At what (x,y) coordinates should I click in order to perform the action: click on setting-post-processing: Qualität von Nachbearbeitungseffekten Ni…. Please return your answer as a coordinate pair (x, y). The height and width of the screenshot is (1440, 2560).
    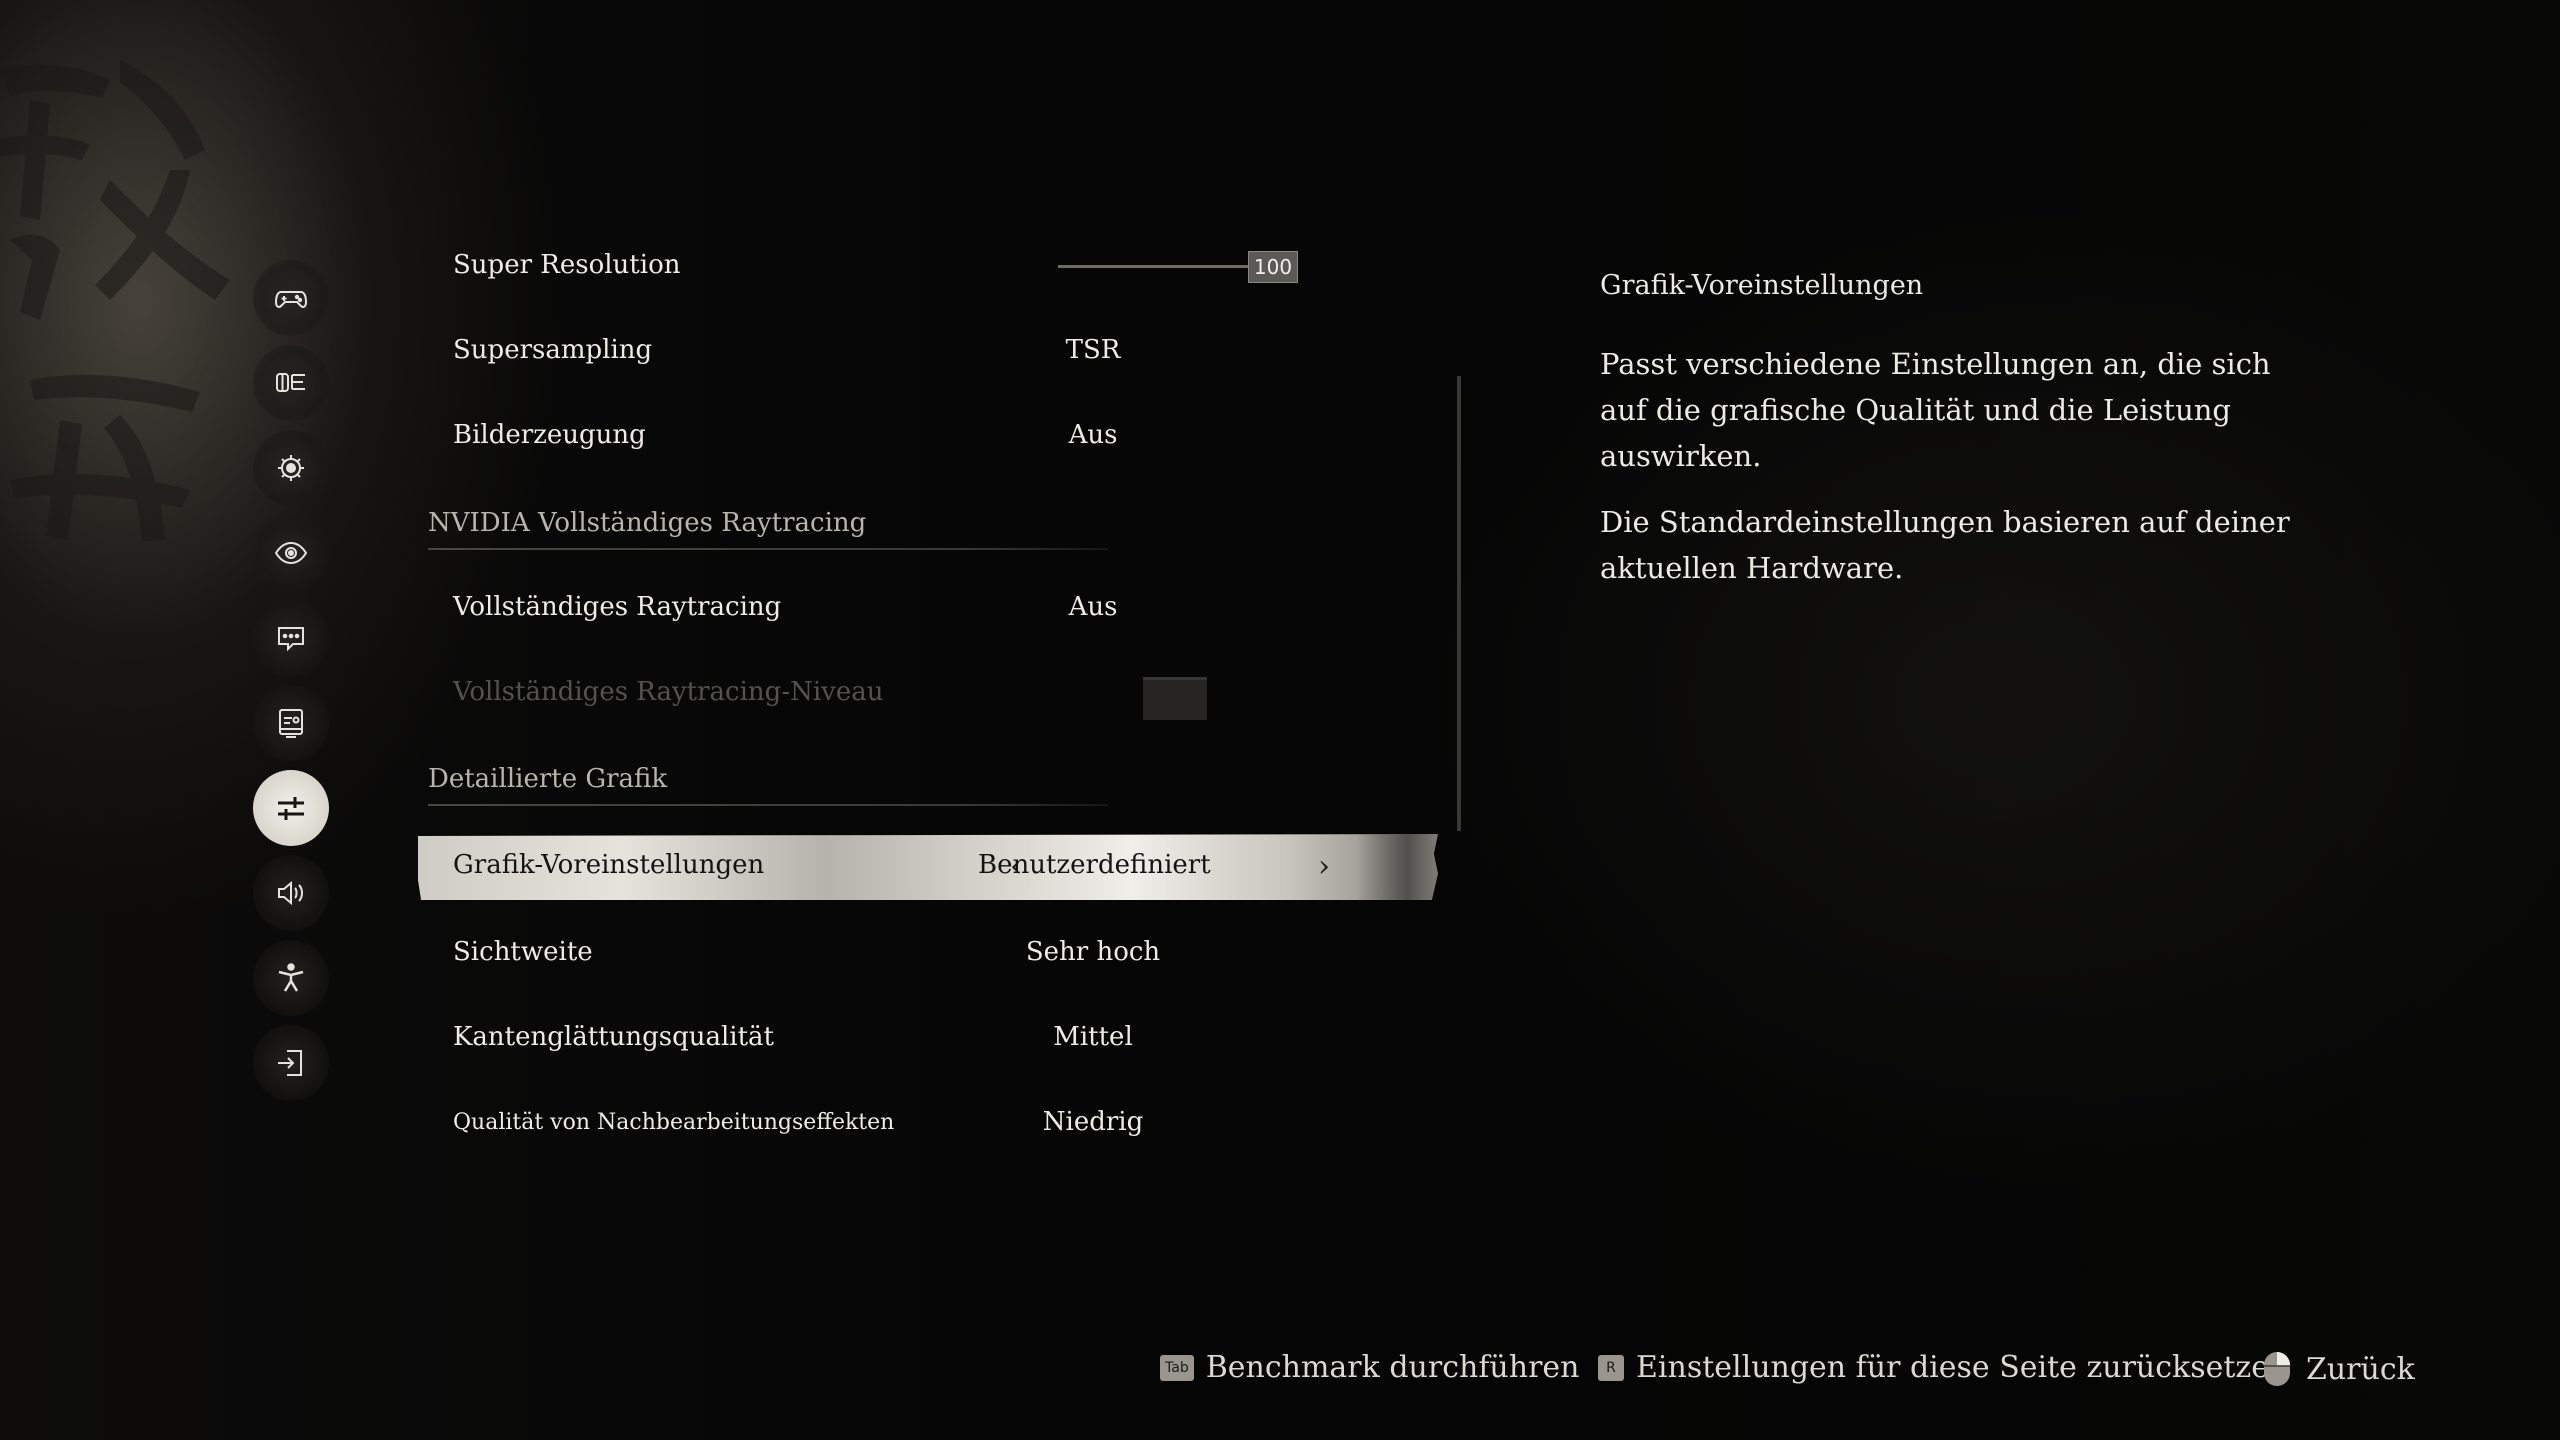
    Looking at the image, I should click on (928, 1122).